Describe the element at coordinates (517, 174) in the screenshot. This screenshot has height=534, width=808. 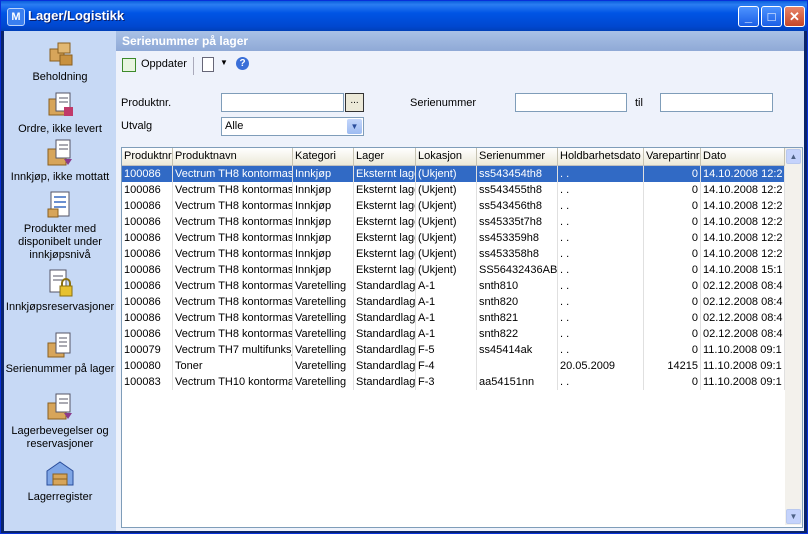
I see `cell-serienummer: ss543454th8` at that location.